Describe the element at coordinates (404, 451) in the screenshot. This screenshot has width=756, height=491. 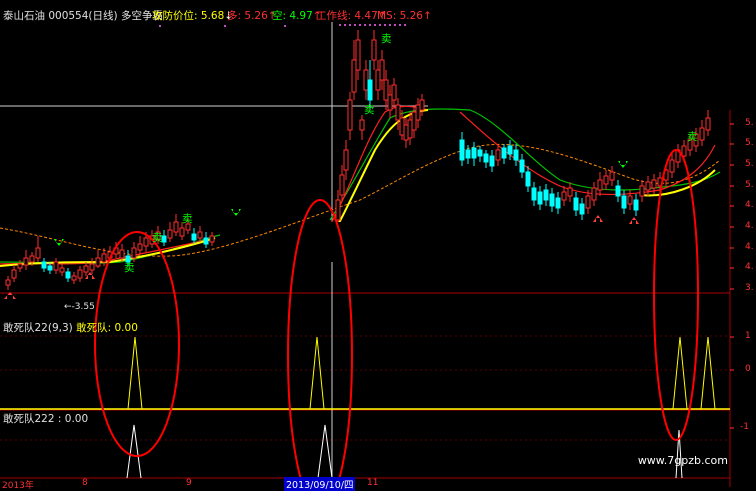
I see `panel2-spikes` at that location.